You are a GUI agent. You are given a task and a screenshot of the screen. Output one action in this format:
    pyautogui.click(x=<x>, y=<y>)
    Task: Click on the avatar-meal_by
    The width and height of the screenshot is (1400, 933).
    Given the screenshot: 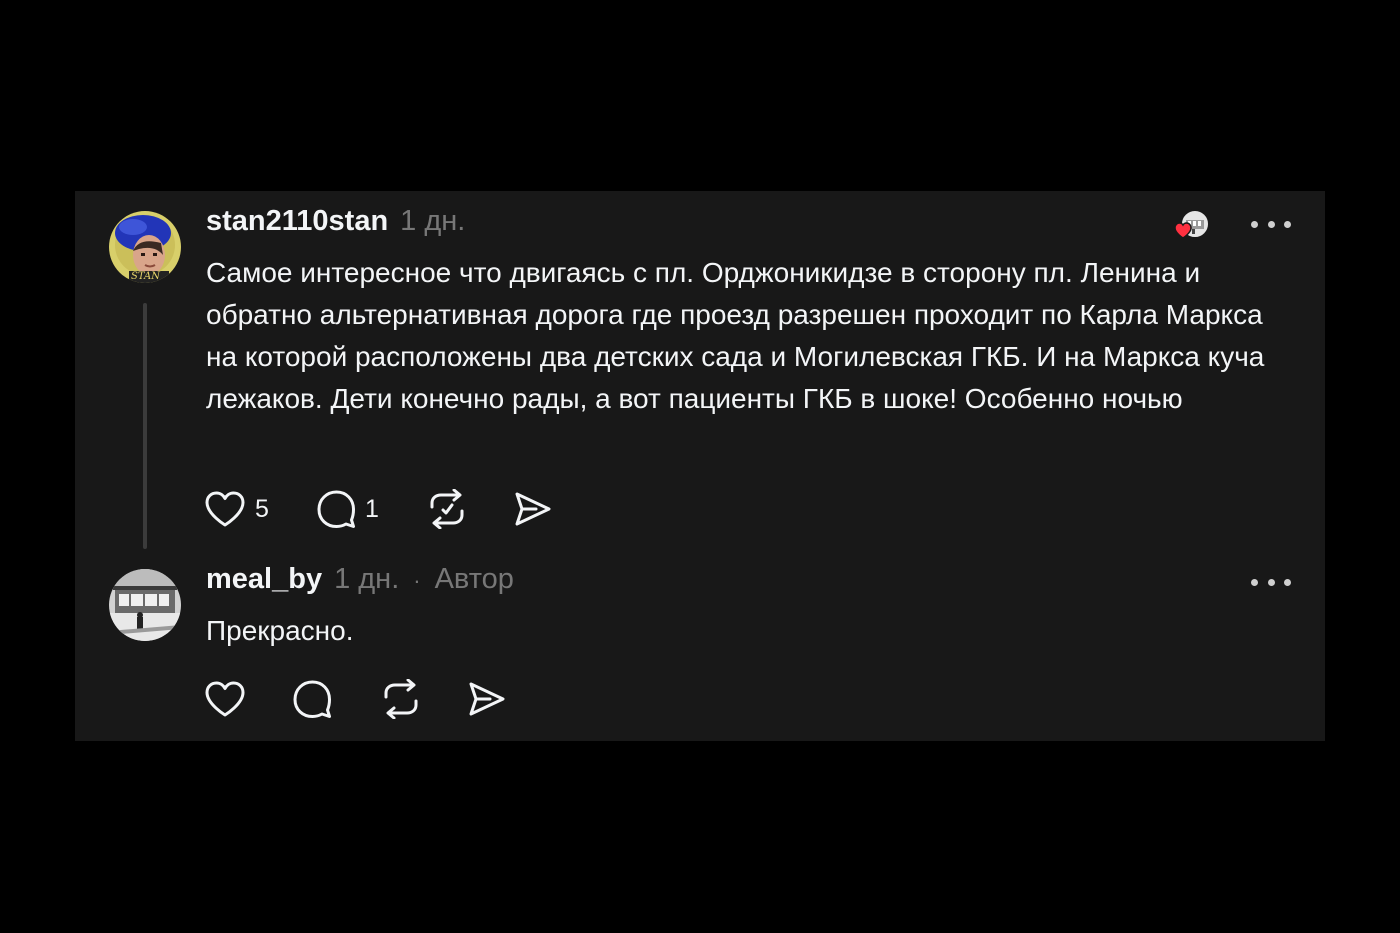 What is the action you would take?
    pyautogui.click(x=145, y=605)
    